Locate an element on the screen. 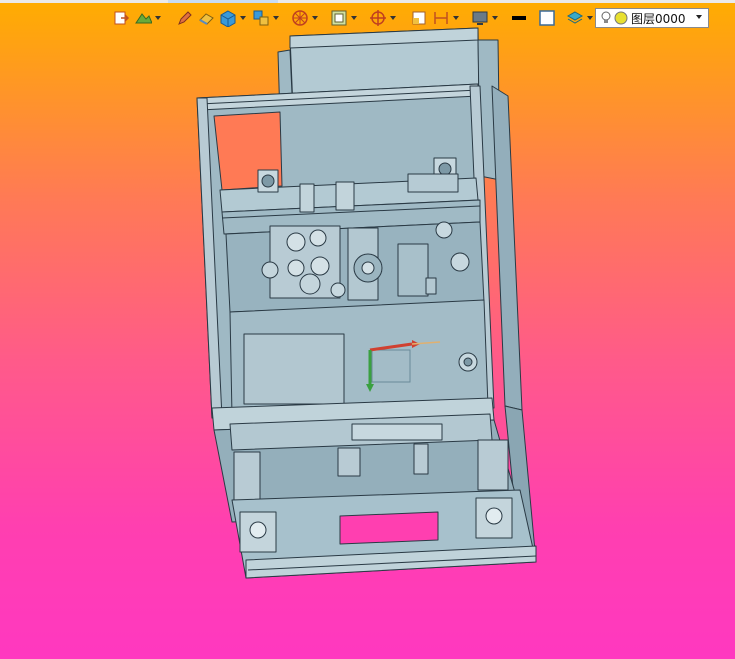 The image size is (735, 659). dimension-button is located at coordinates (445, 18).